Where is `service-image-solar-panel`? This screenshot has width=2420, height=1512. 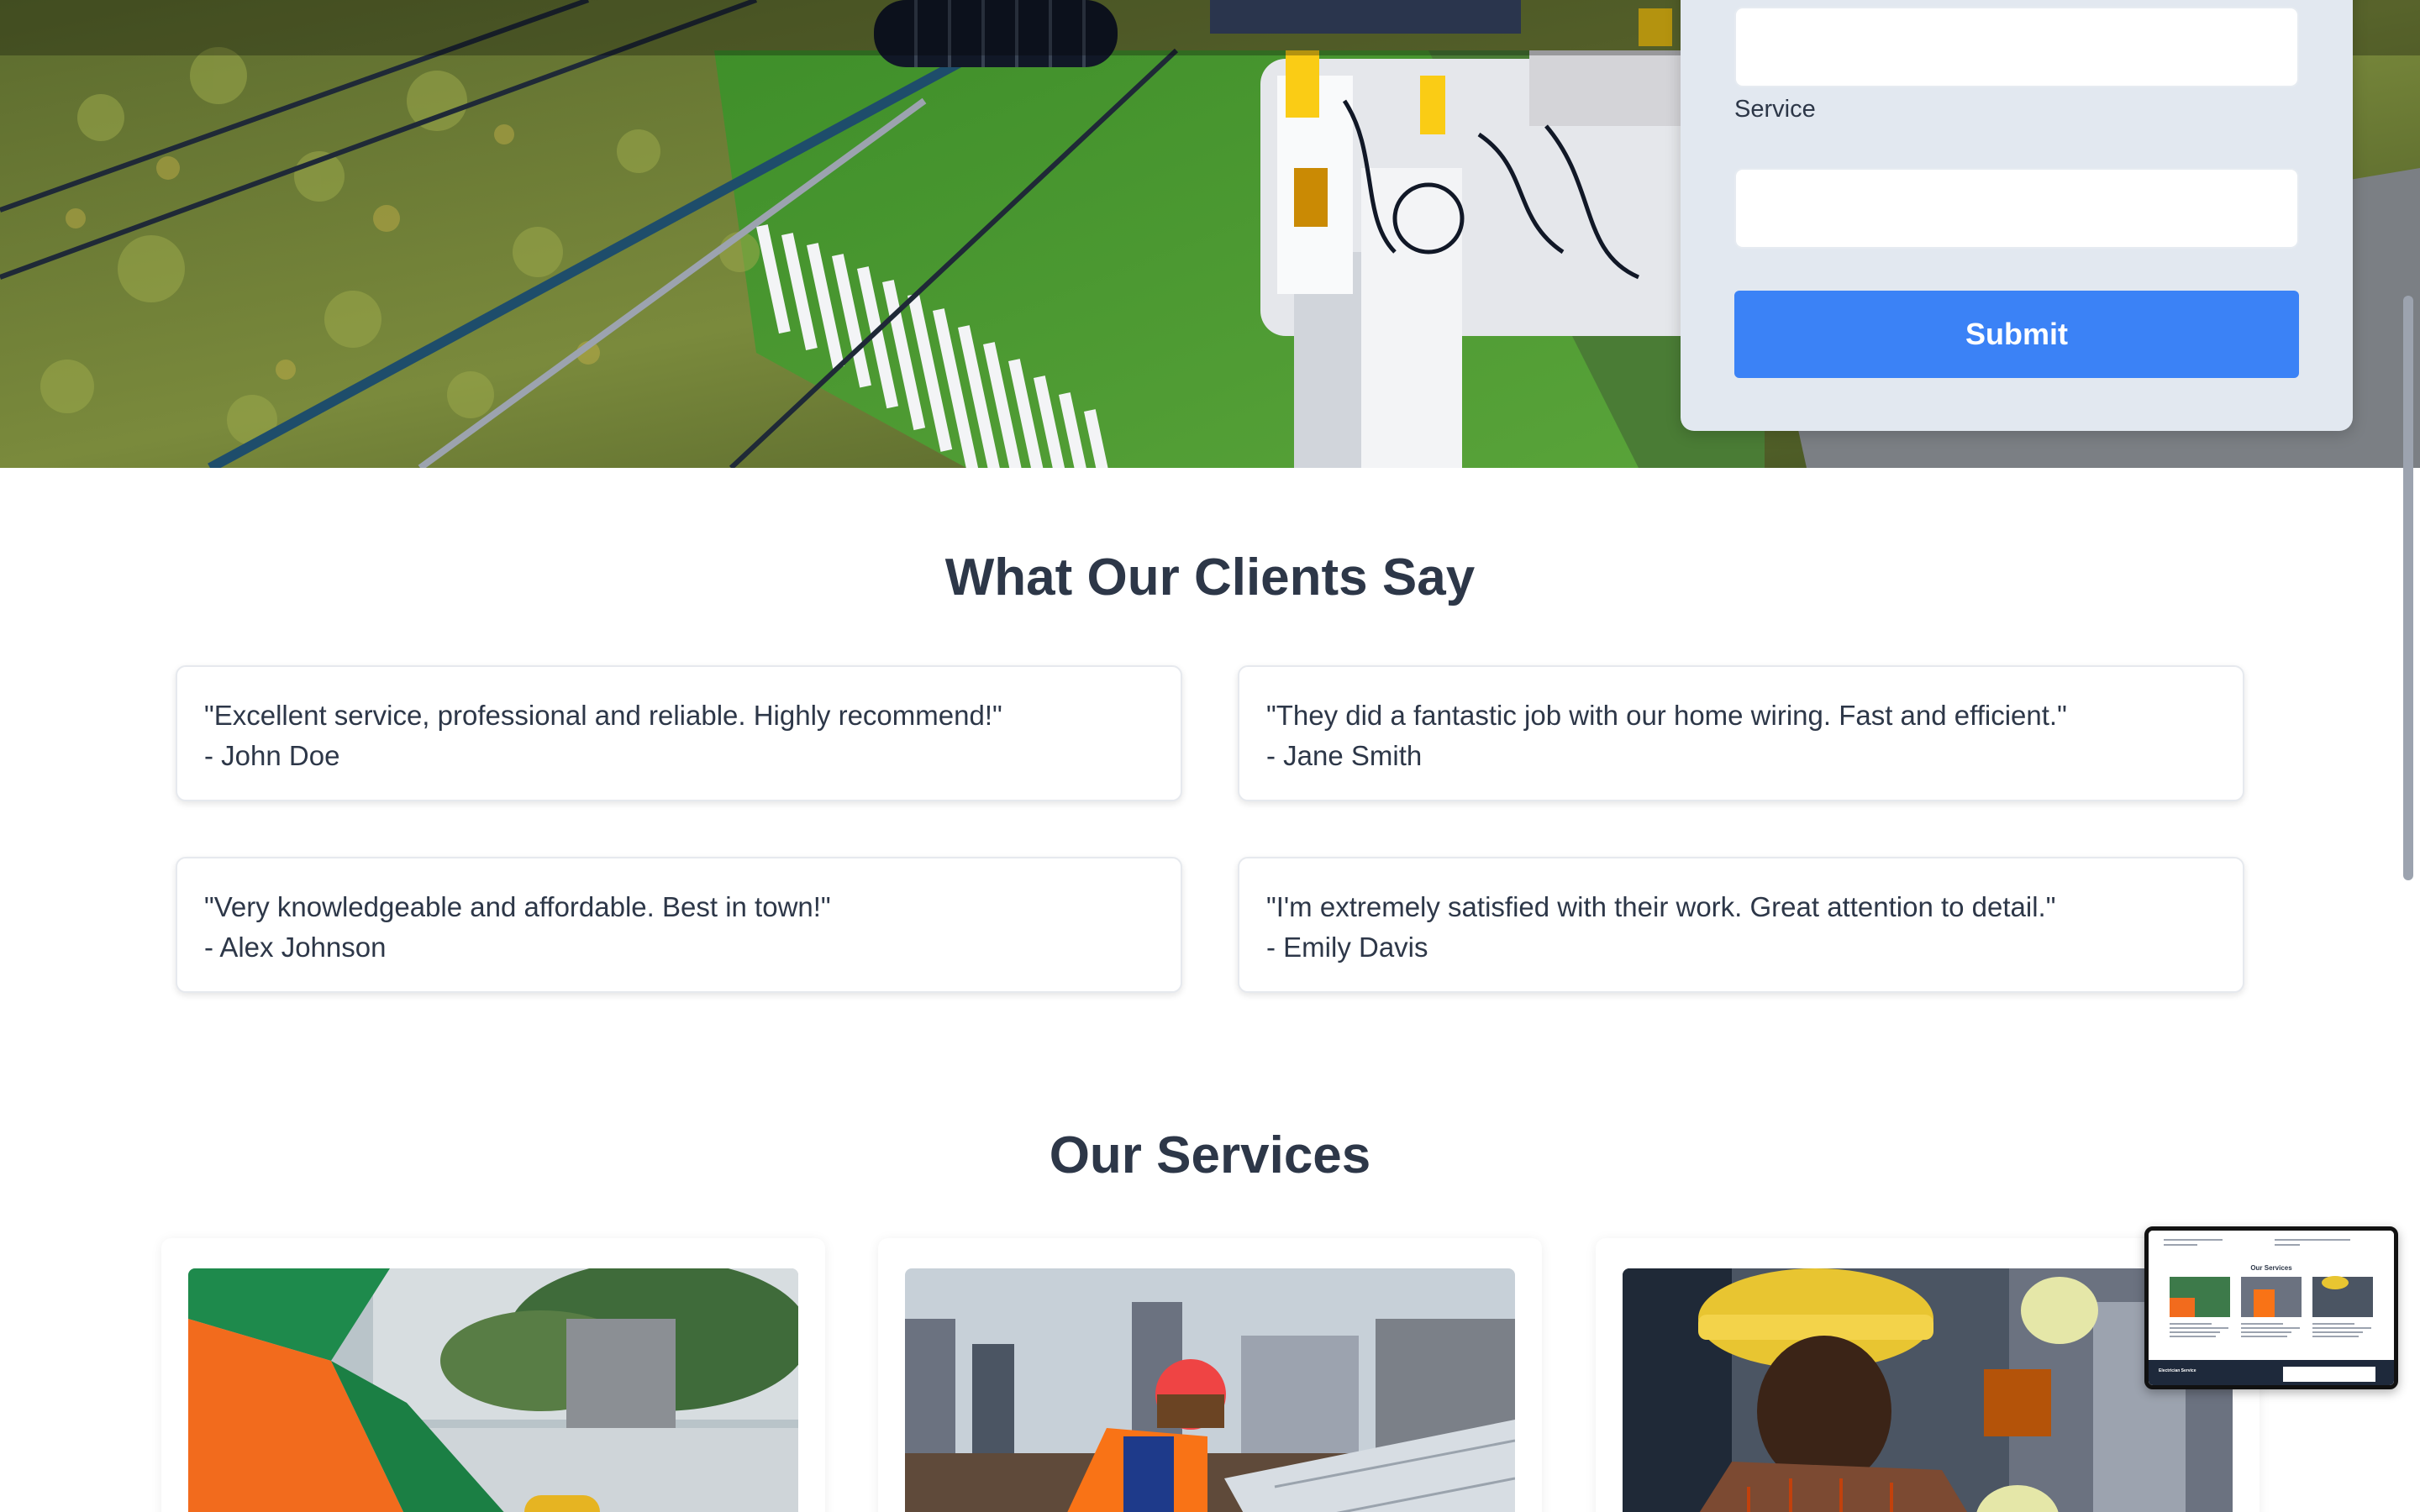 service-image-solar-panel is located at coordinates (1210, 1390).